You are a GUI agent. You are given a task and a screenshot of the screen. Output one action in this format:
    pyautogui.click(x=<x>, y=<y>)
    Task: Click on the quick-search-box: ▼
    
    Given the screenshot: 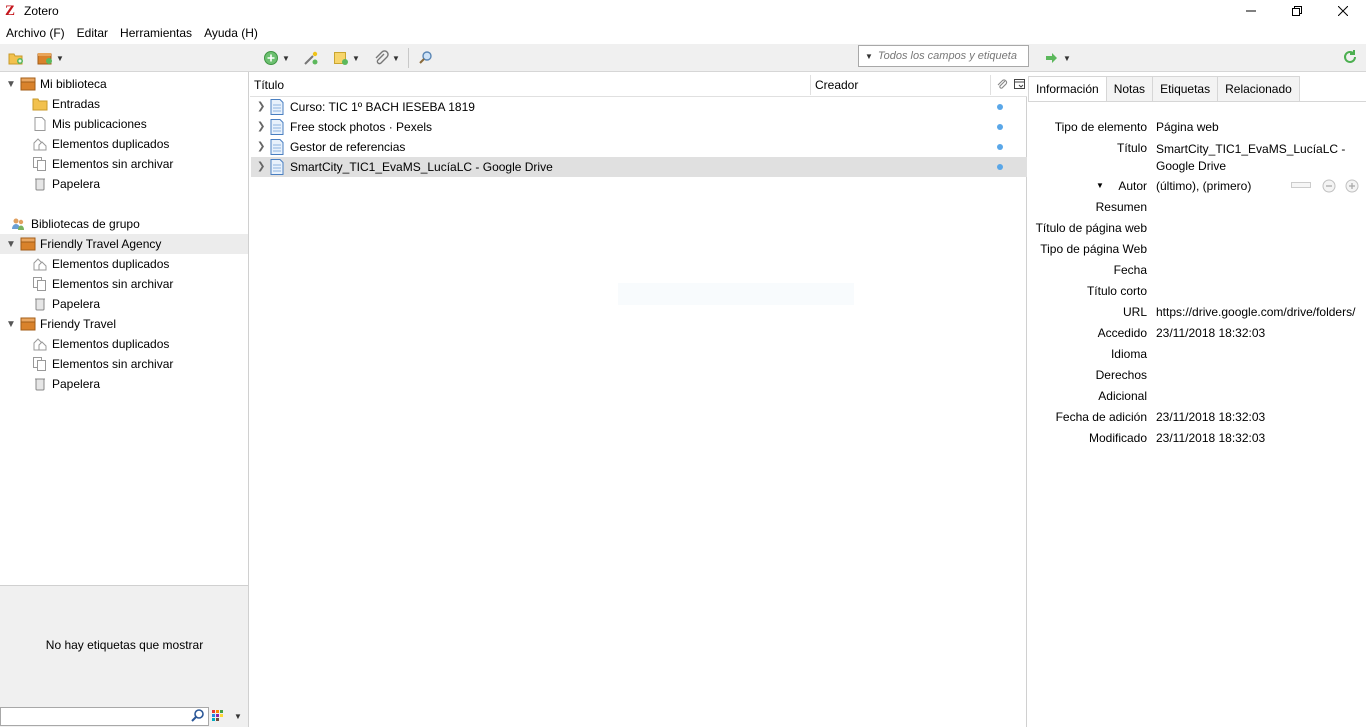 What is the action you would take?
    pyautogui.click(x=943, y=56)
    